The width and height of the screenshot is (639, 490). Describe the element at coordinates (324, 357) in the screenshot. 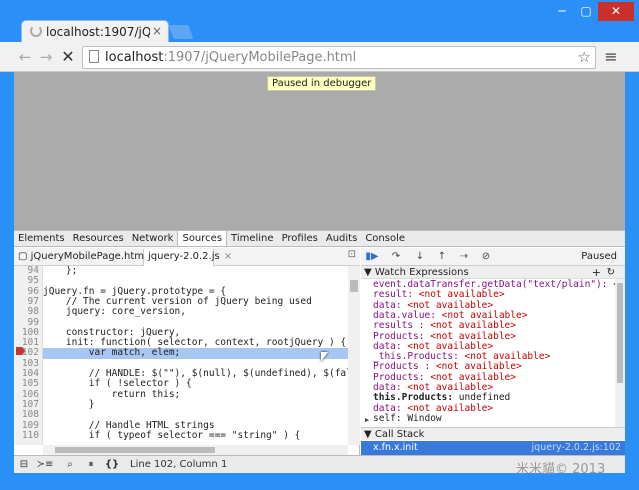

I see `mouse-cursor-icon` at that location.